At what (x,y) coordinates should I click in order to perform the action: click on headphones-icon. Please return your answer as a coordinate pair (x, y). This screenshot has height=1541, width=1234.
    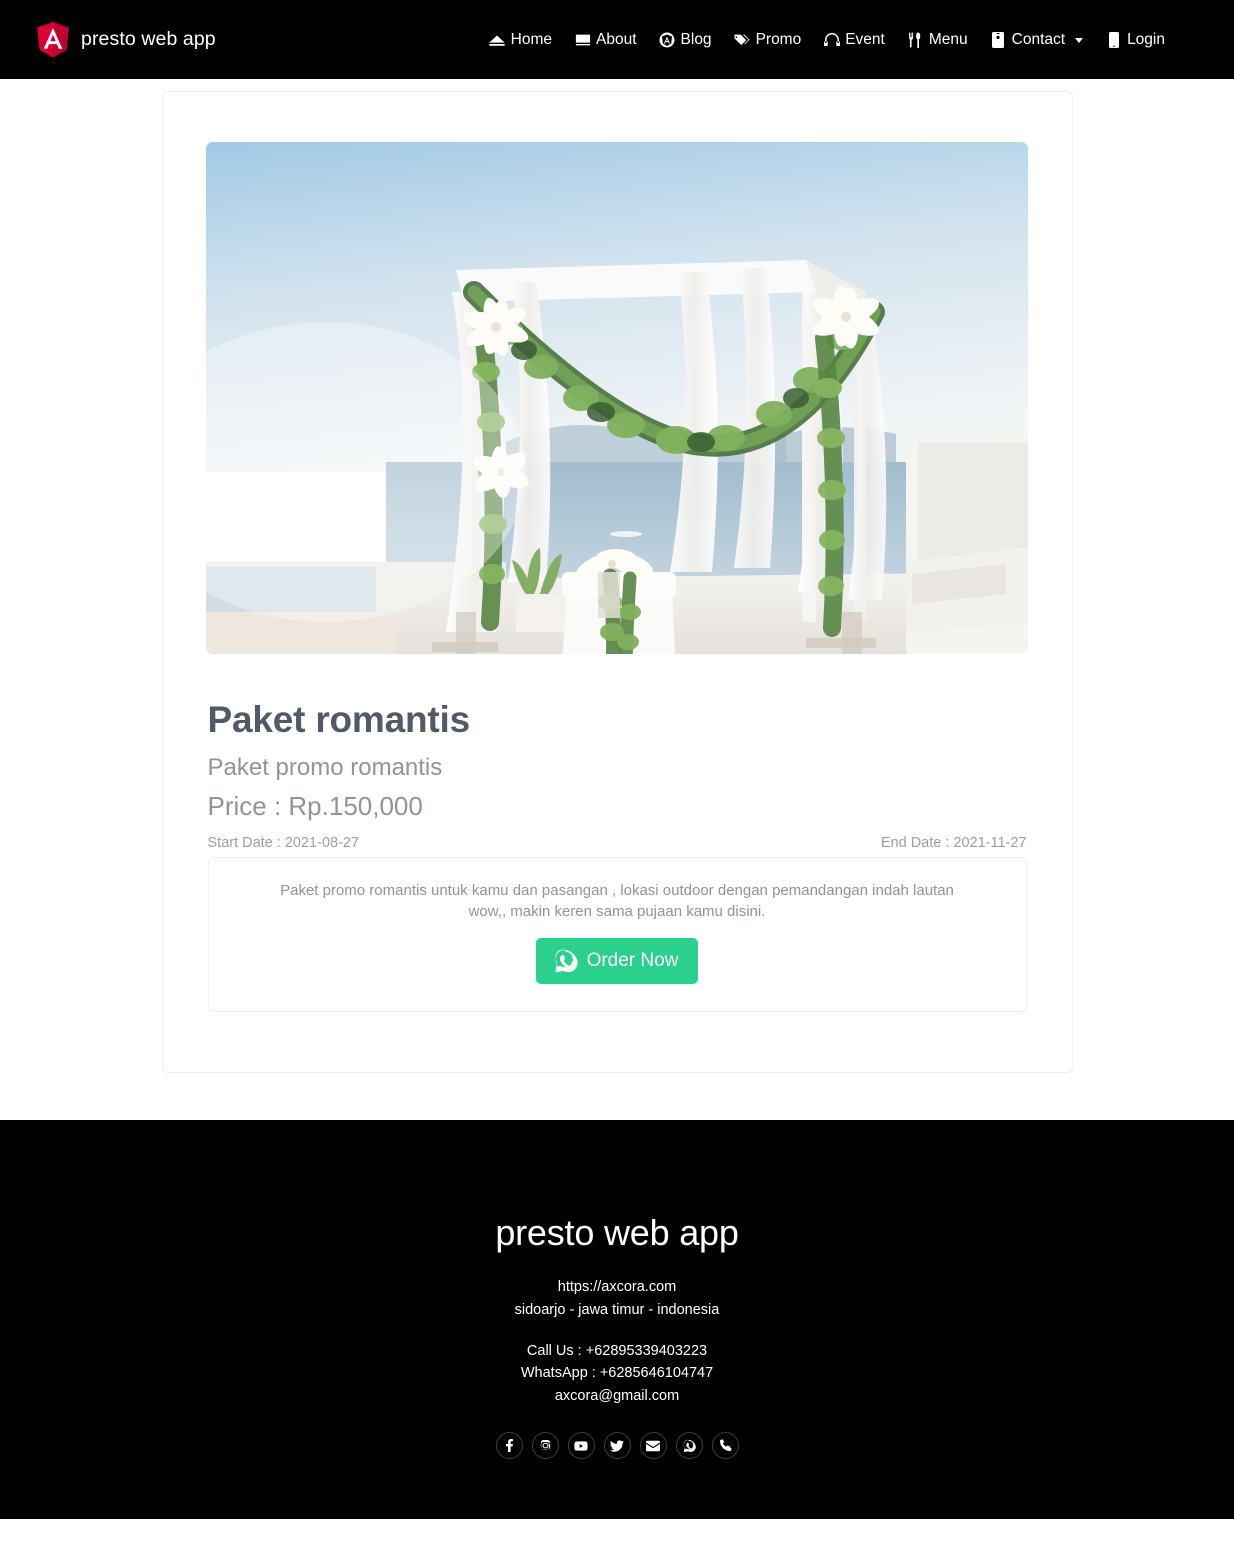
    Looking at the image, I should click on (831, 39).